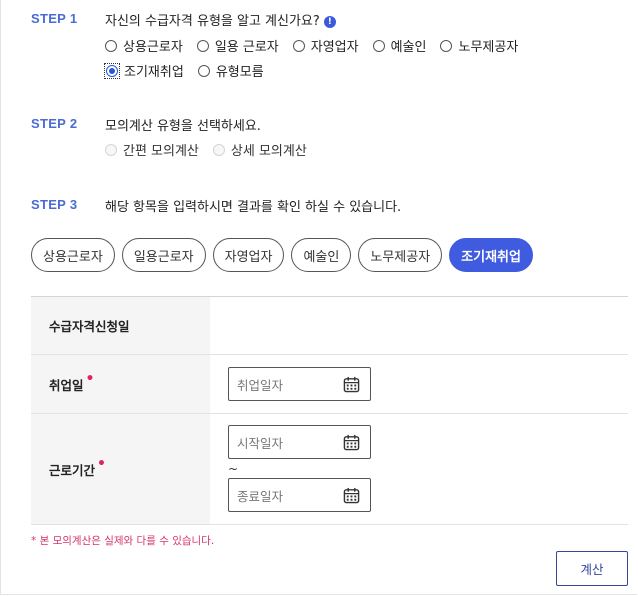  I want to click on type-tabs: 상용근로자 일용근로자 자영업자 예술인 노무제공자 조기재취업, so click(285, 255).